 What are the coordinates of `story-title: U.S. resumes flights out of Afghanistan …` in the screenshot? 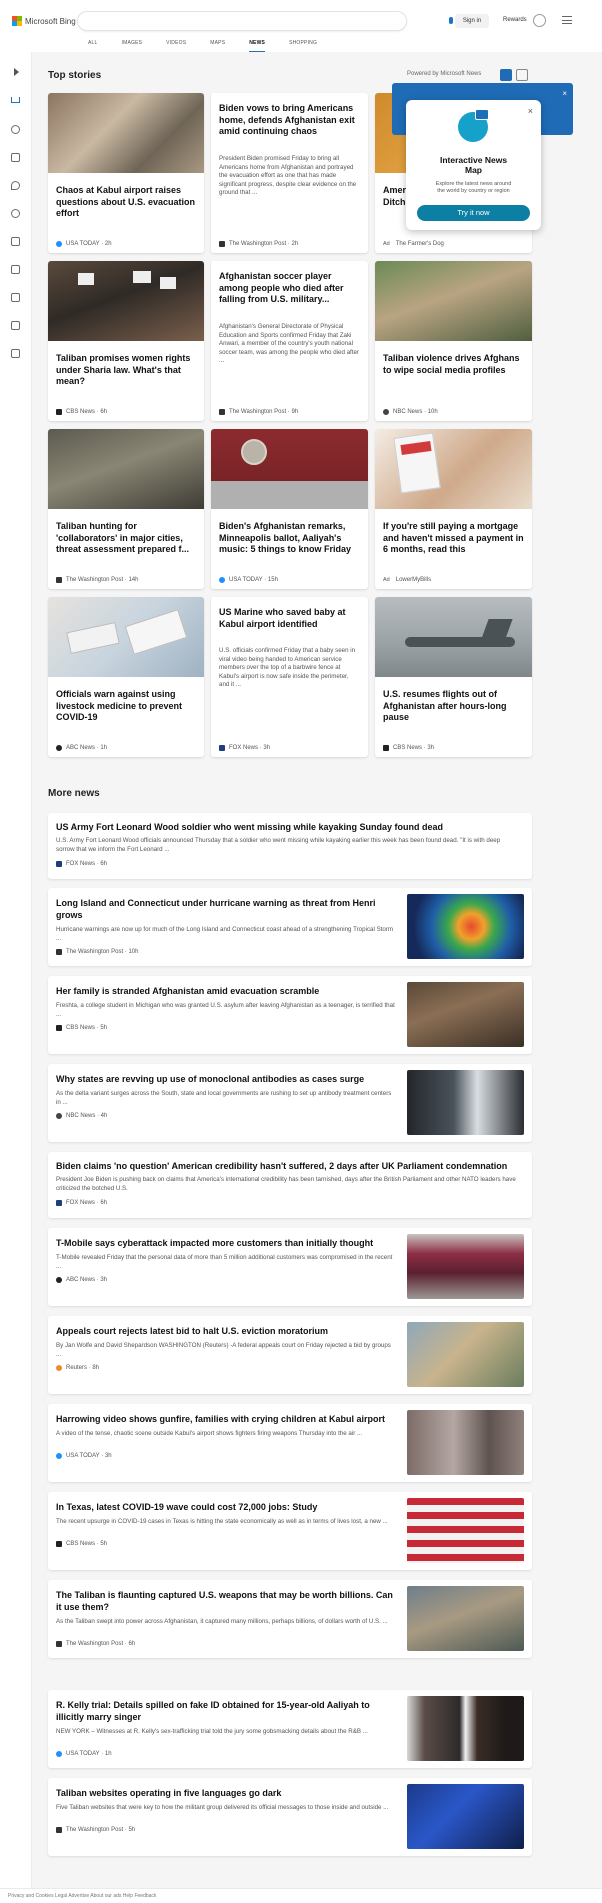 It's located at (445, 705).